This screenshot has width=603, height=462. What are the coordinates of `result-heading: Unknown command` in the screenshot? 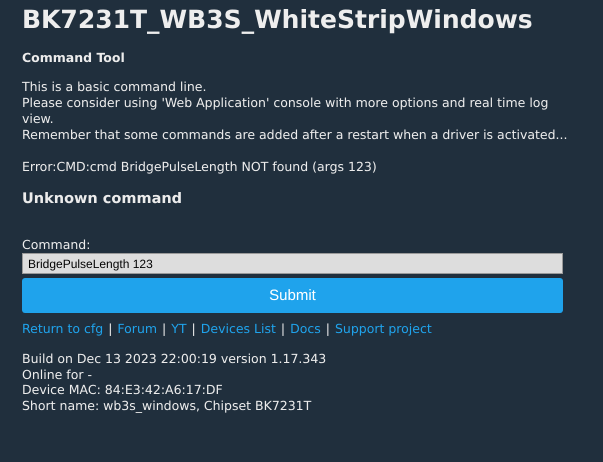 It's located at (103, 199).